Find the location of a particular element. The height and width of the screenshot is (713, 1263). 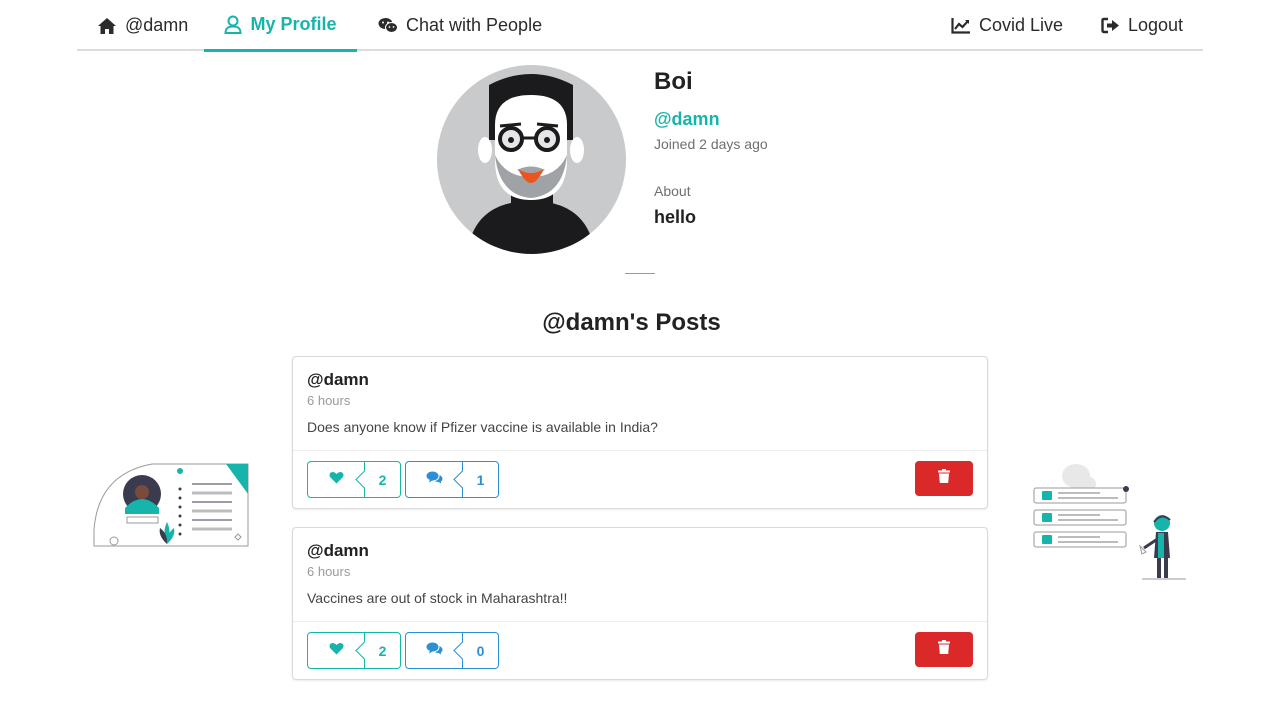

nav-chat: Chat with People is located at coordinates (460, 25).